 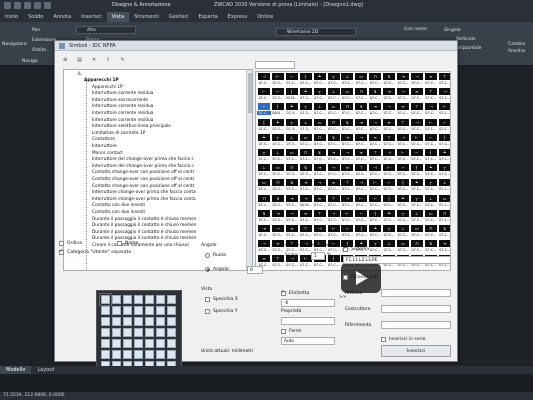 What do you see at coordinates (416, 293) in the screenshot?
I see `articolo-input` at bounding box center [416, 293].